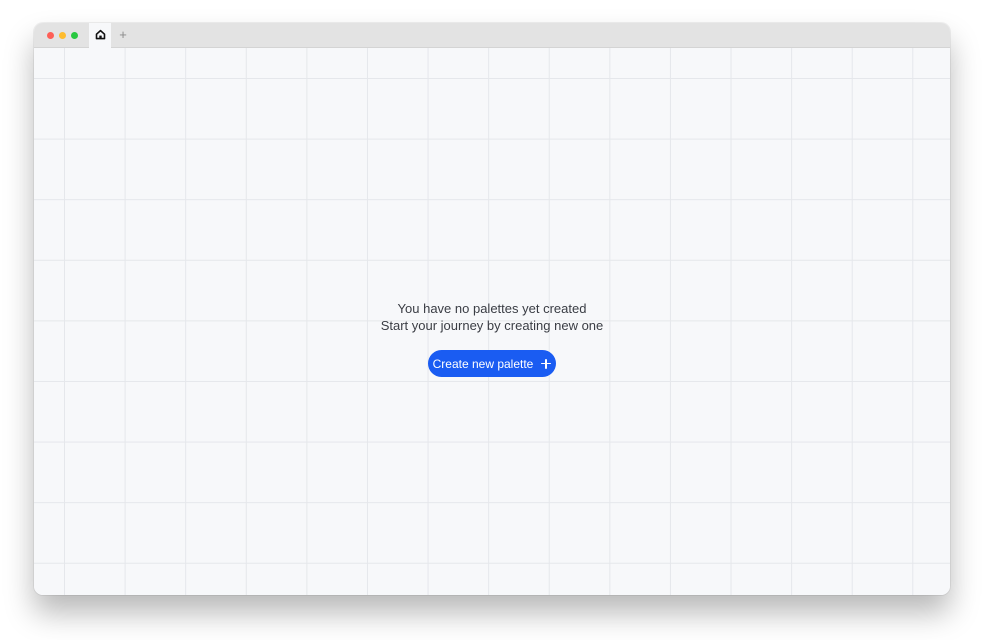 The image size is (984, 640). I want to click on create-new-palette-label: Create new palette, so click(483, 363).